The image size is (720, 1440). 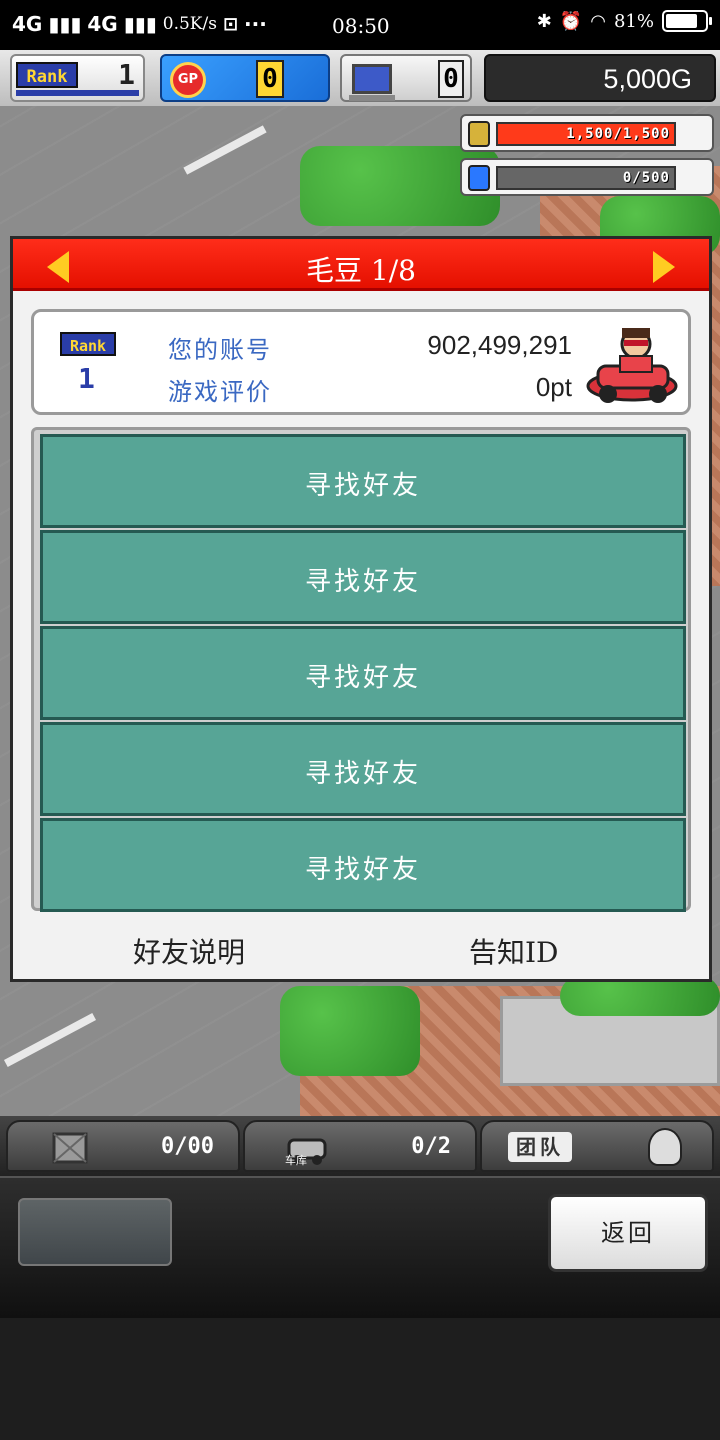 What do you see at coordinates (632, 365) in the screenshot?
I see `player-car-avatar-icon` at bounding box center [632, 365].